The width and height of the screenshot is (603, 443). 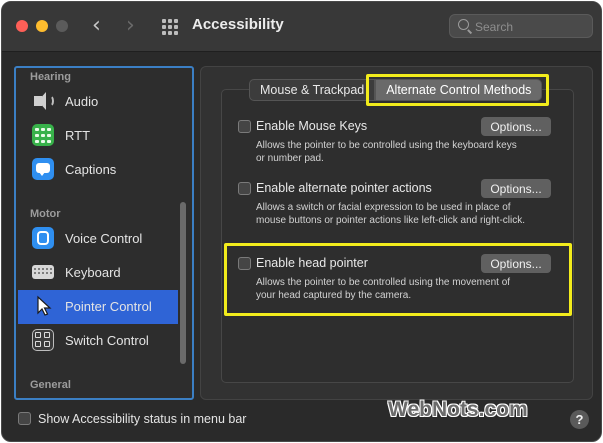 I want to click on sidebar-item-label: Audio, so click(x=82, y=101).